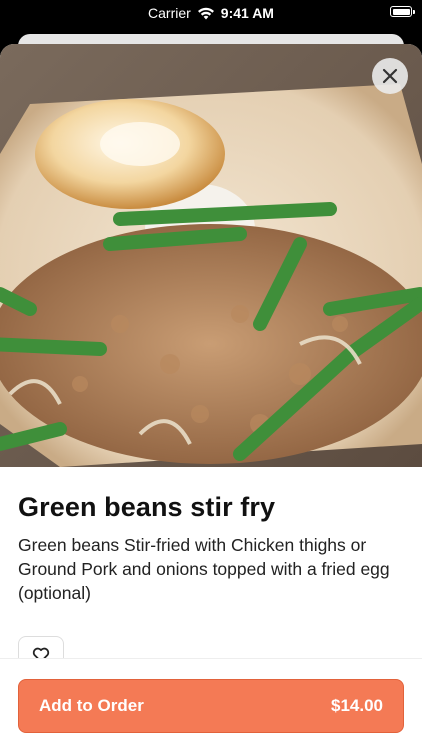 The image size is (422, 750). I want to click on close-icon, so click(390, 76).